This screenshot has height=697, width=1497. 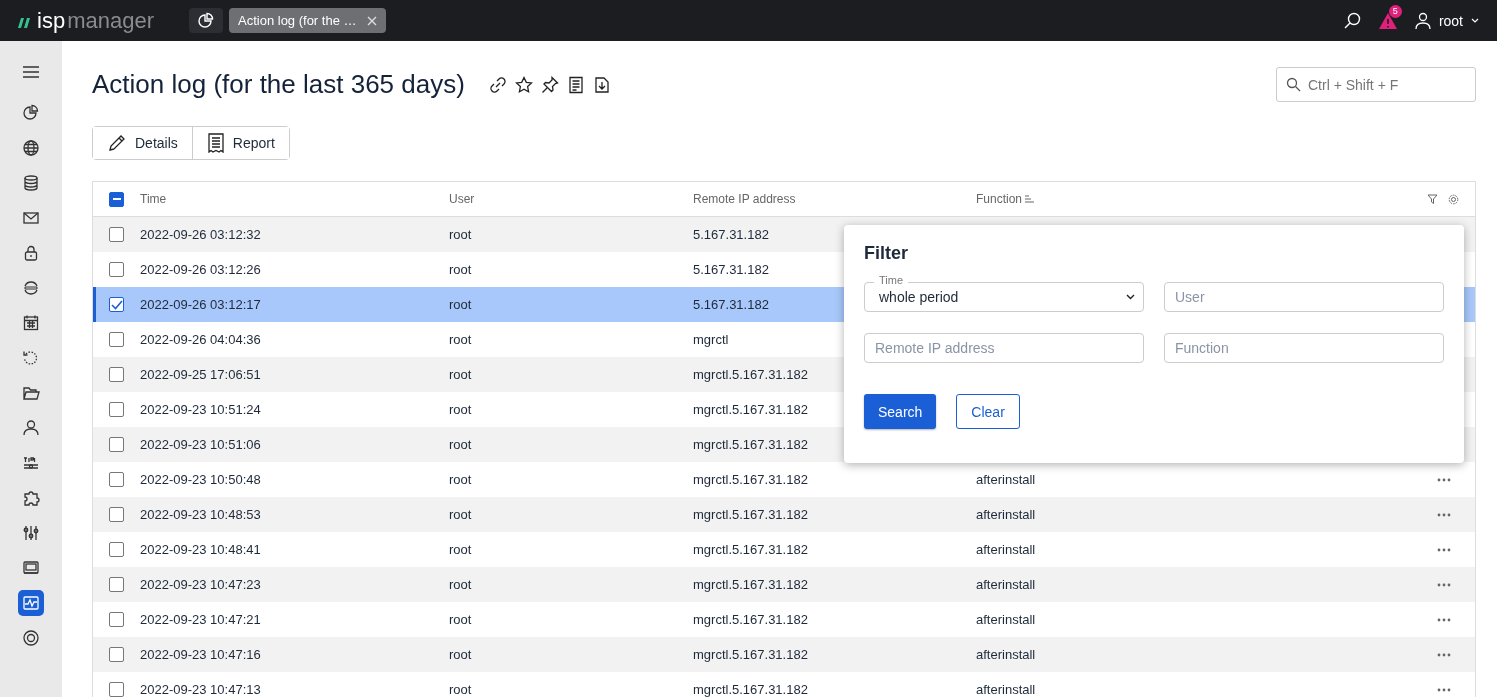 What do you see at coordinates (200, 304) in the screenshot?
I see `table-cell: 2022-09-26 03:12:17` at bounding box center [200, 304].